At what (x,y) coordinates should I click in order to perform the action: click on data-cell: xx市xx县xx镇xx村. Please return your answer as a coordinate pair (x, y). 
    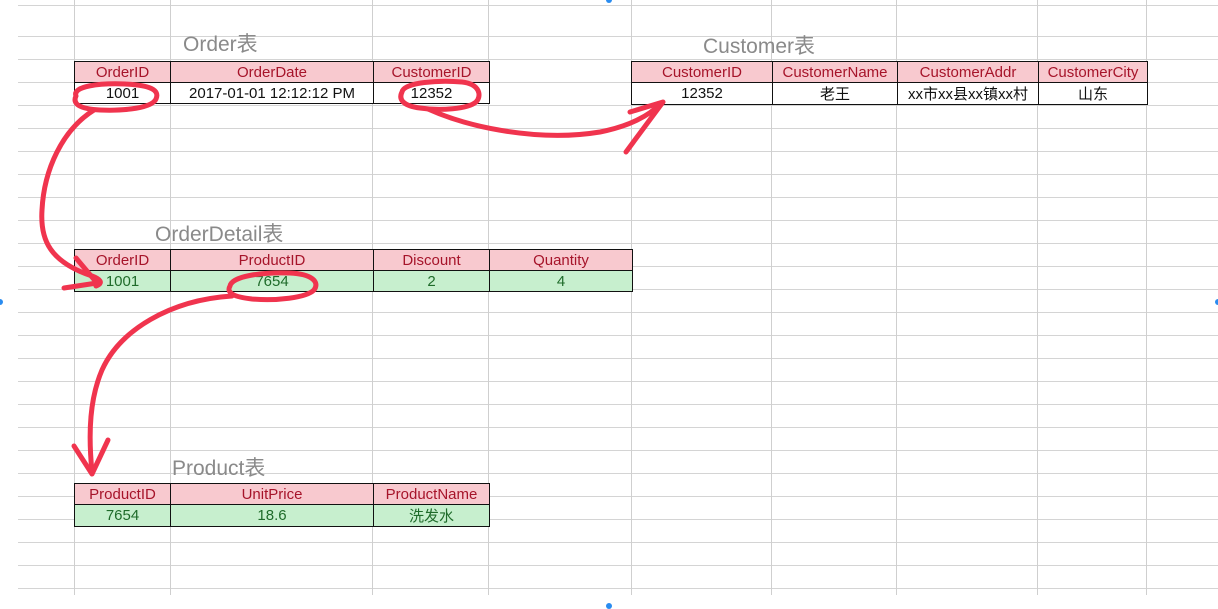
    Looking at the image, I should click on (968, 93).